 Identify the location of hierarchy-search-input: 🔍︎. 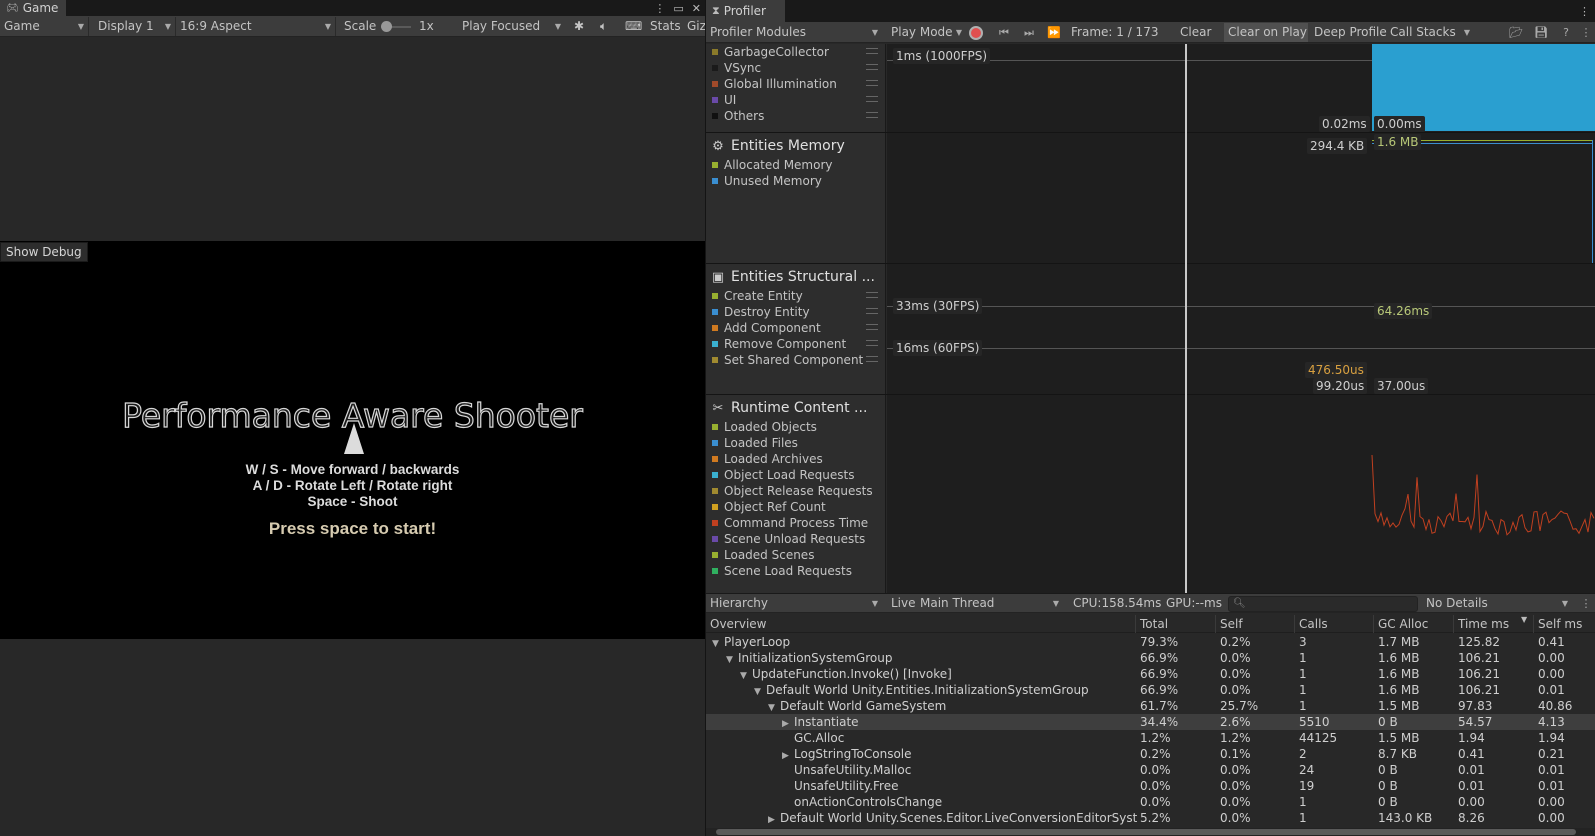
(1323, 604).